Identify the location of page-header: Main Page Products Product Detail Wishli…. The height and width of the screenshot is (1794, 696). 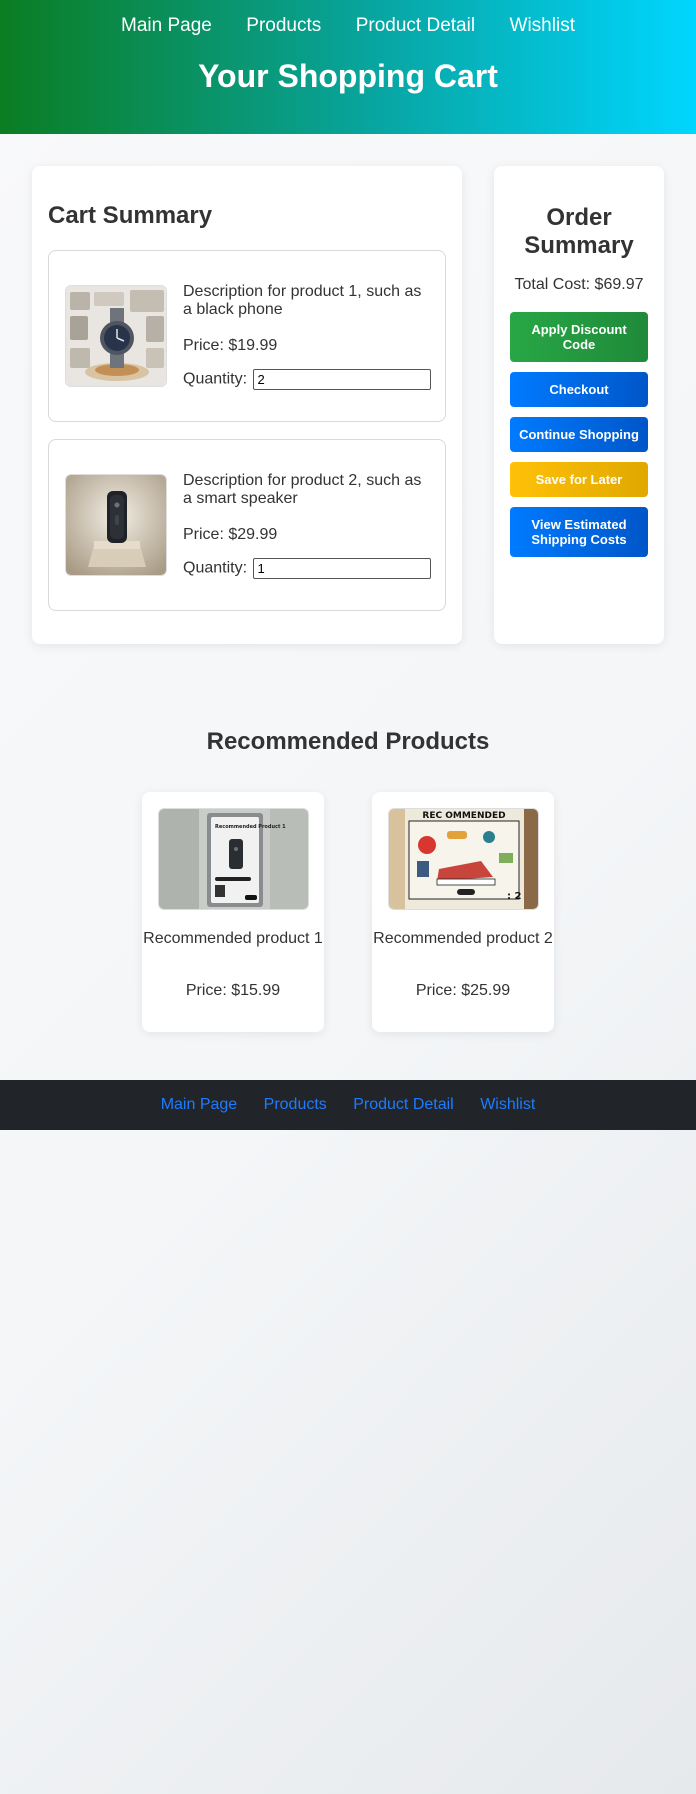
(348, 67).